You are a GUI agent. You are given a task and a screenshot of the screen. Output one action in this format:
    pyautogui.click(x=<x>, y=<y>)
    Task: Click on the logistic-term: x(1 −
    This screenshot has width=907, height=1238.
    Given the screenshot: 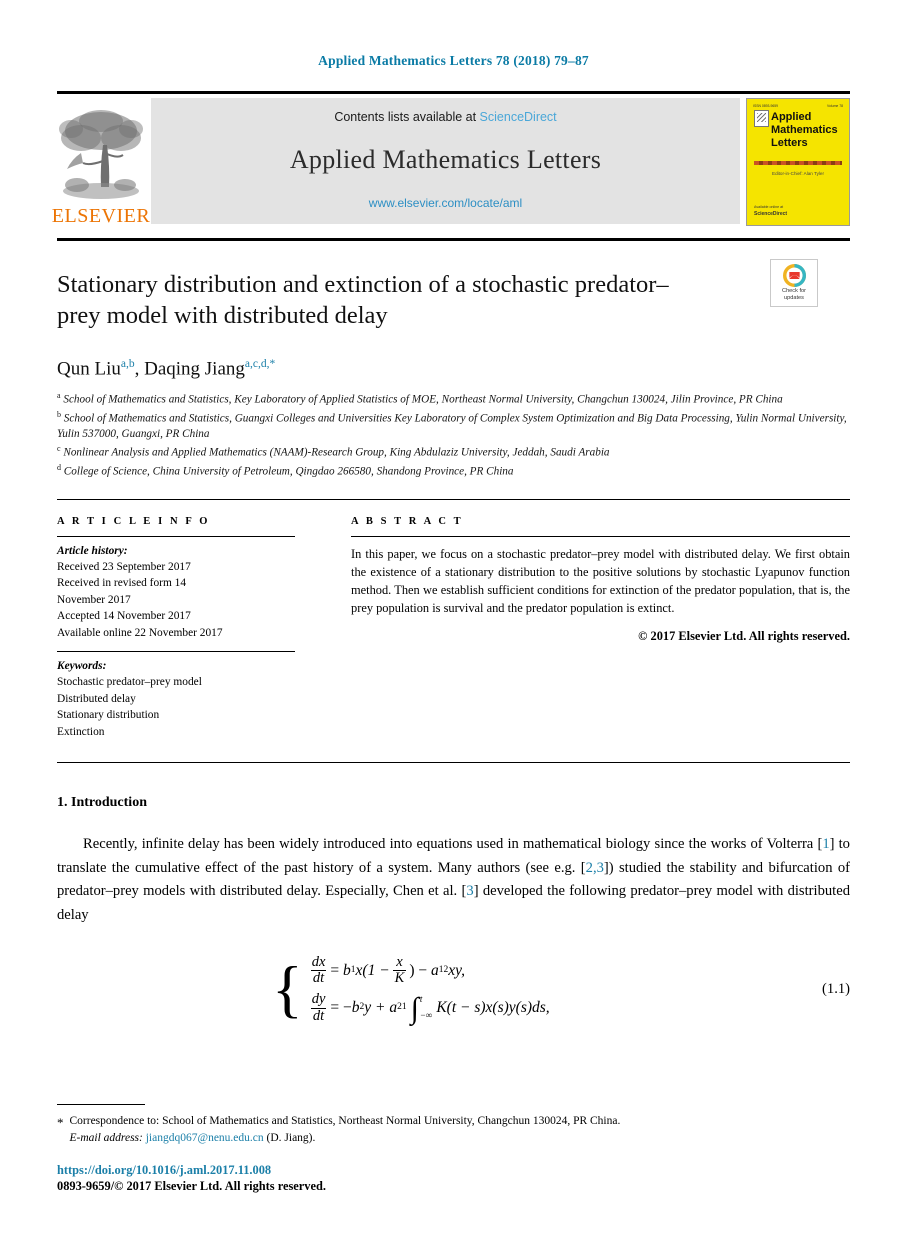 What is the action you would take?
    pyautogui.click(x=372, y=970)
    